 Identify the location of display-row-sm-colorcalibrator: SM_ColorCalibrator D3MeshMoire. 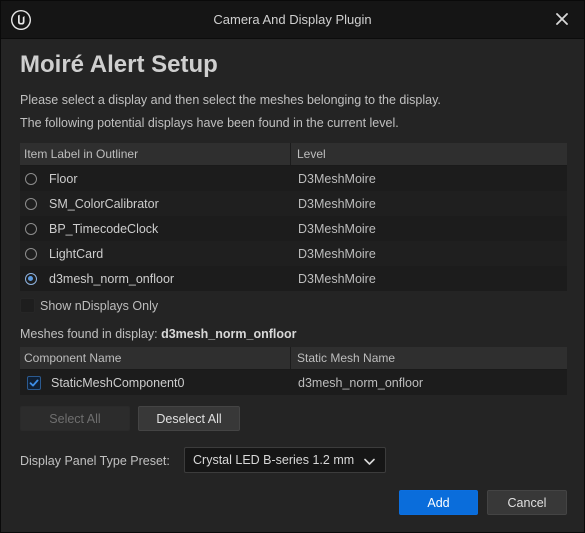
(293, 203).